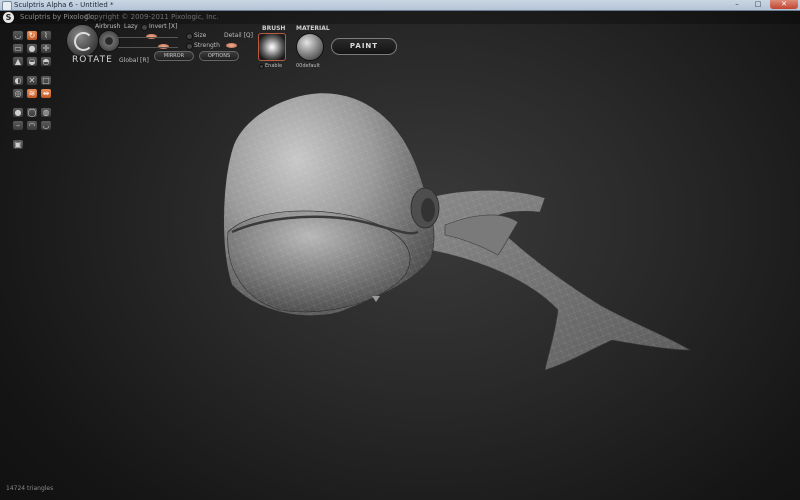 The width and height of the screenshot is (800, 500). I want to click on tool-sphere-icon: ◯, so click(32, 112).